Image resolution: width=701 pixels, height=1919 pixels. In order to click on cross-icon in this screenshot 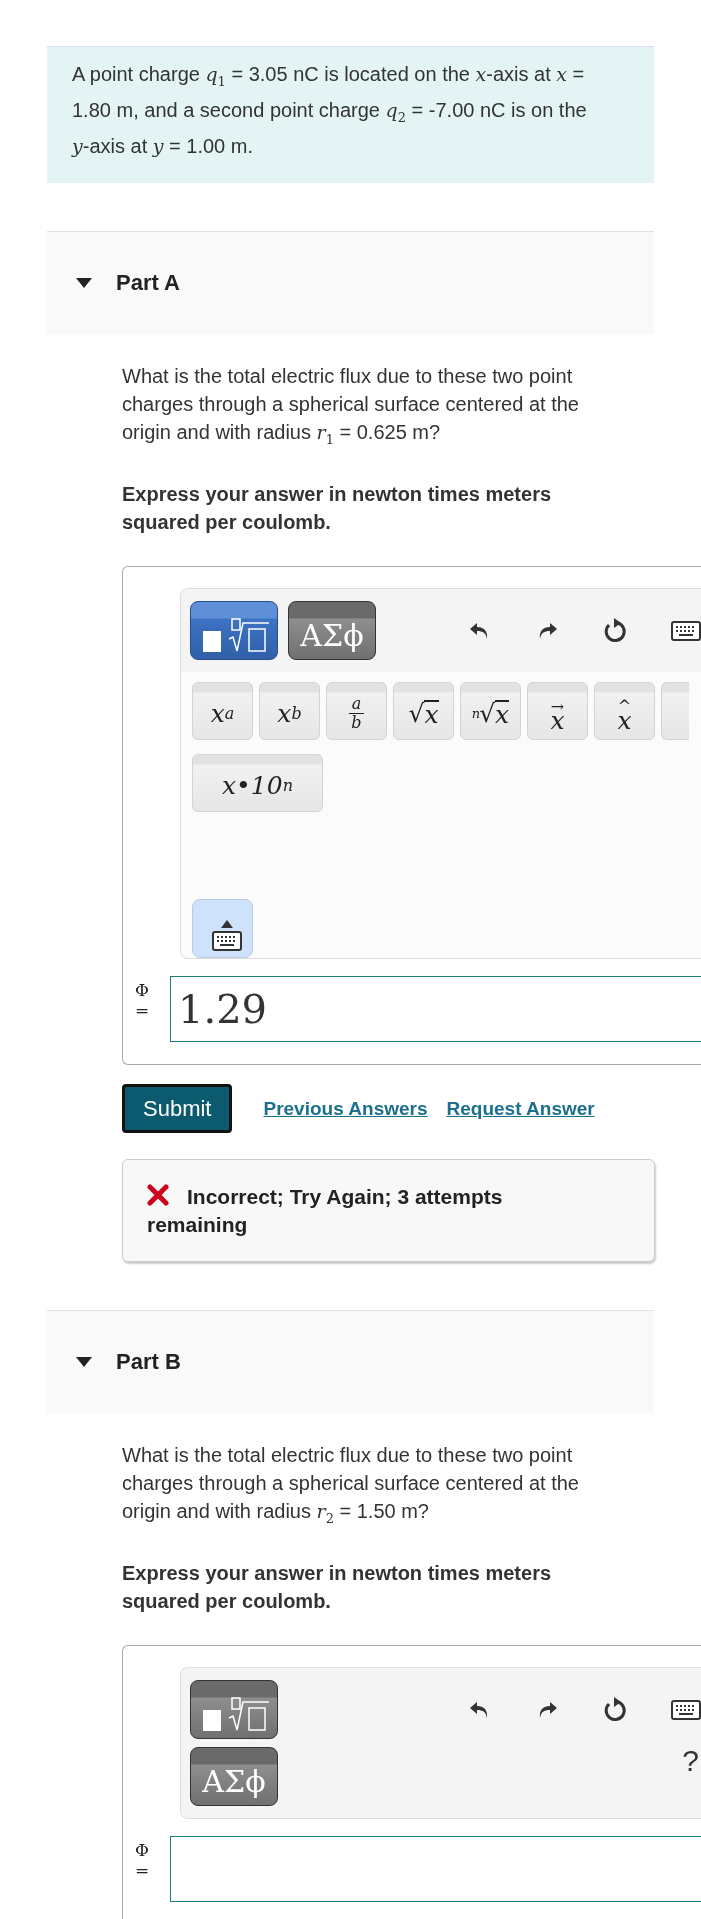, I will do `click(158, 1195)`.